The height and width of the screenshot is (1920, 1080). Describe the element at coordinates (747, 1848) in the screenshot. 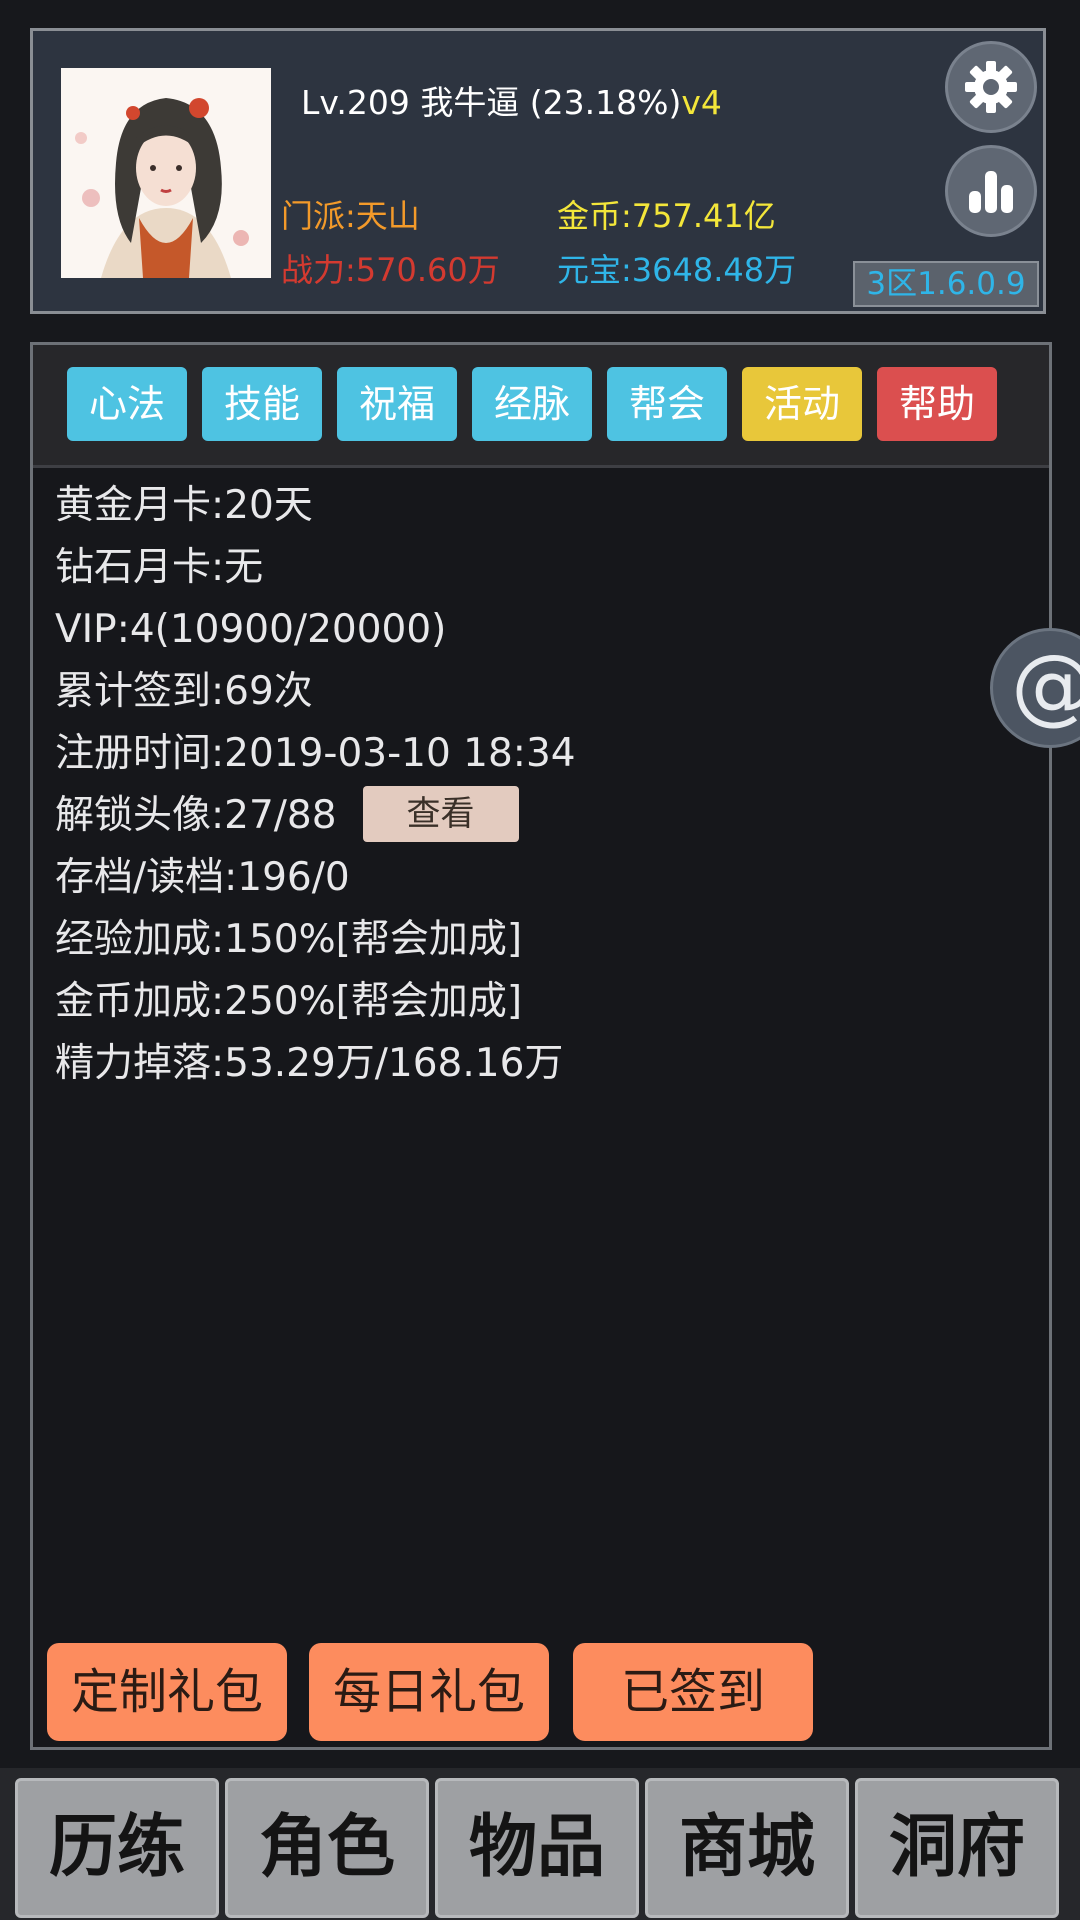

I see `nav-shop: 商城` at that location.